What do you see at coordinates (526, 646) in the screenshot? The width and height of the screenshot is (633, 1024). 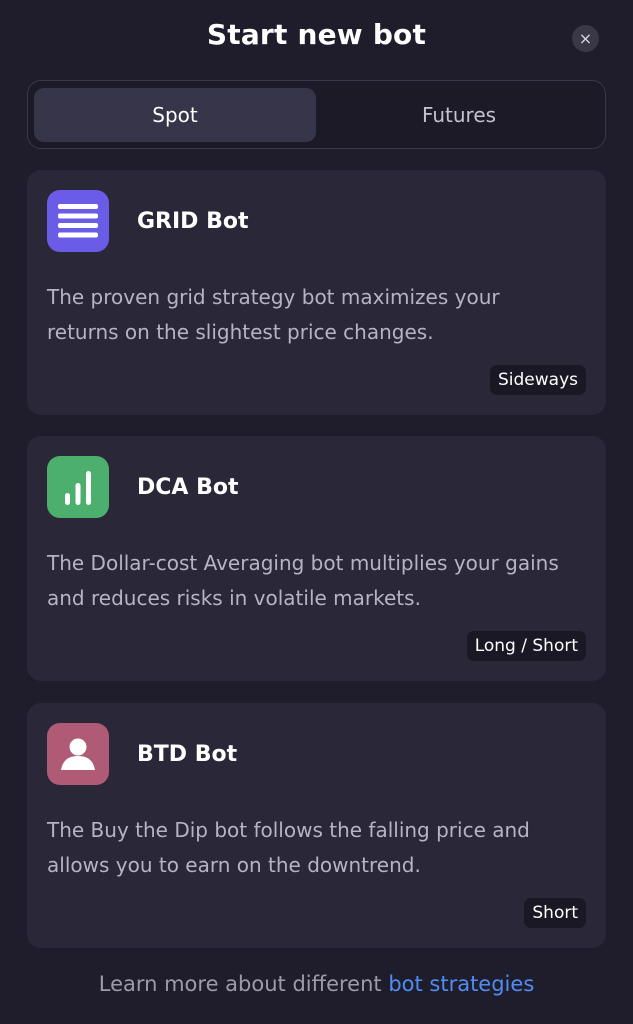 I see `market-condition-badge: Long / Short` at bounding box center [526, 646].